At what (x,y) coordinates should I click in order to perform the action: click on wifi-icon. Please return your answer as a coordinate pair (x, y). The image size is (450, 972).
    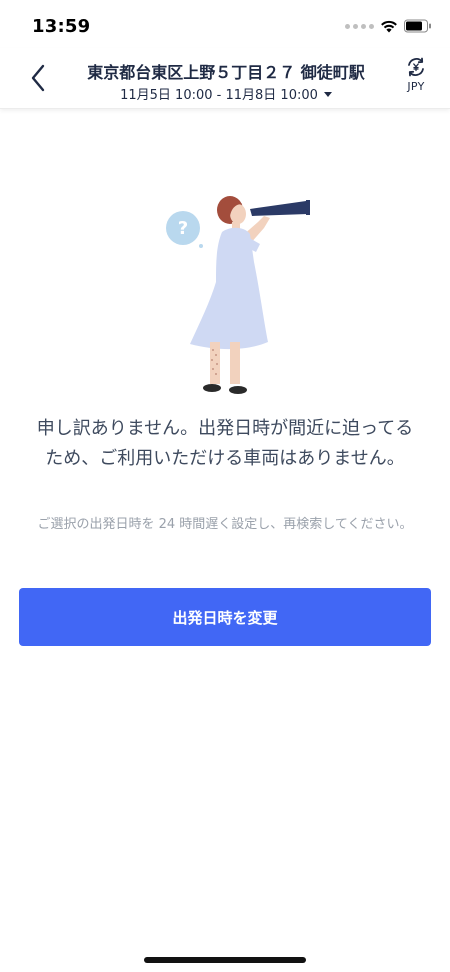
    Looking at the image, I should click on (389, 26).